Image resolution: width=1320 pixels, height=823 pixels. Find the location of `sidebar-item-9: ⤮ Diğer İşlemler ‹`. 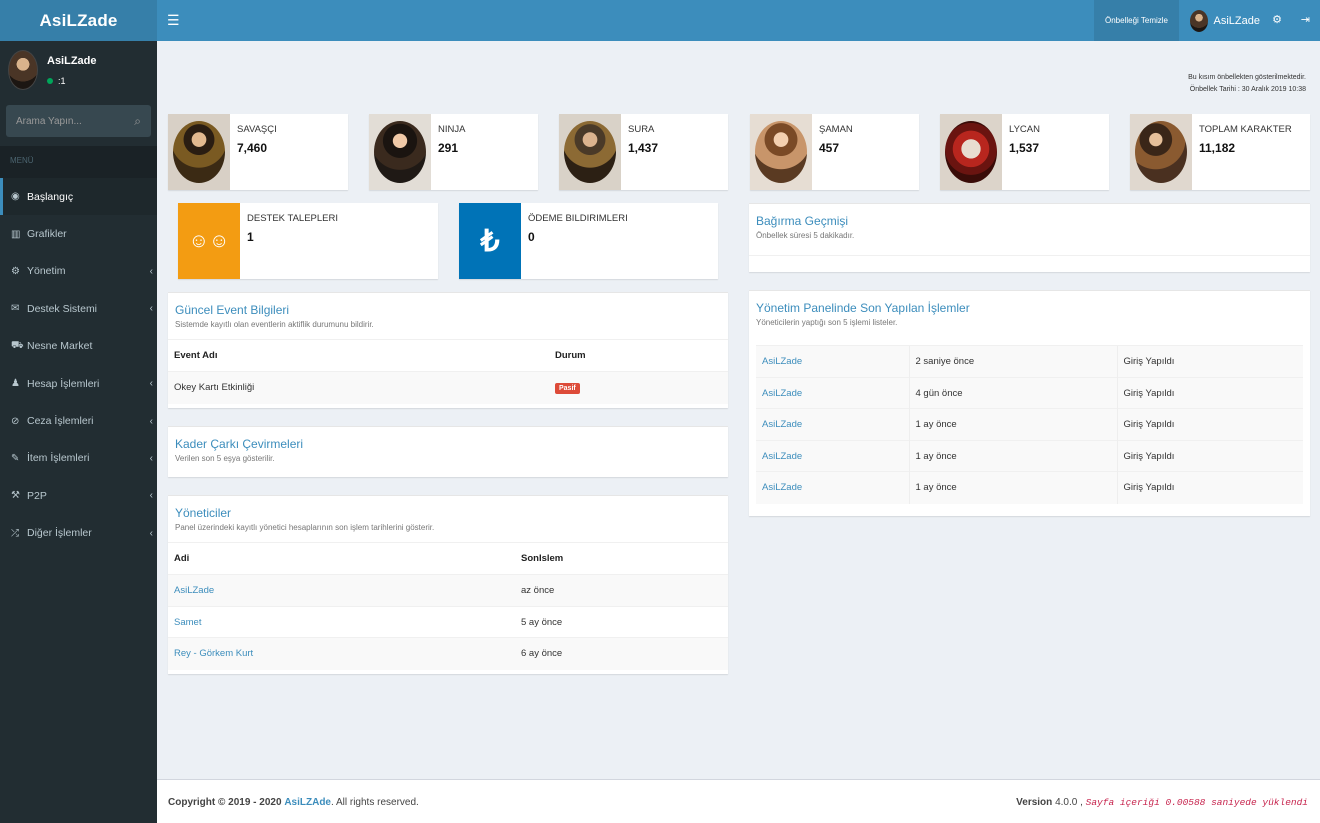

sidebar-item-9: ⤮ Diğer İşlemler ‹ is located at coordinates (78, 533).